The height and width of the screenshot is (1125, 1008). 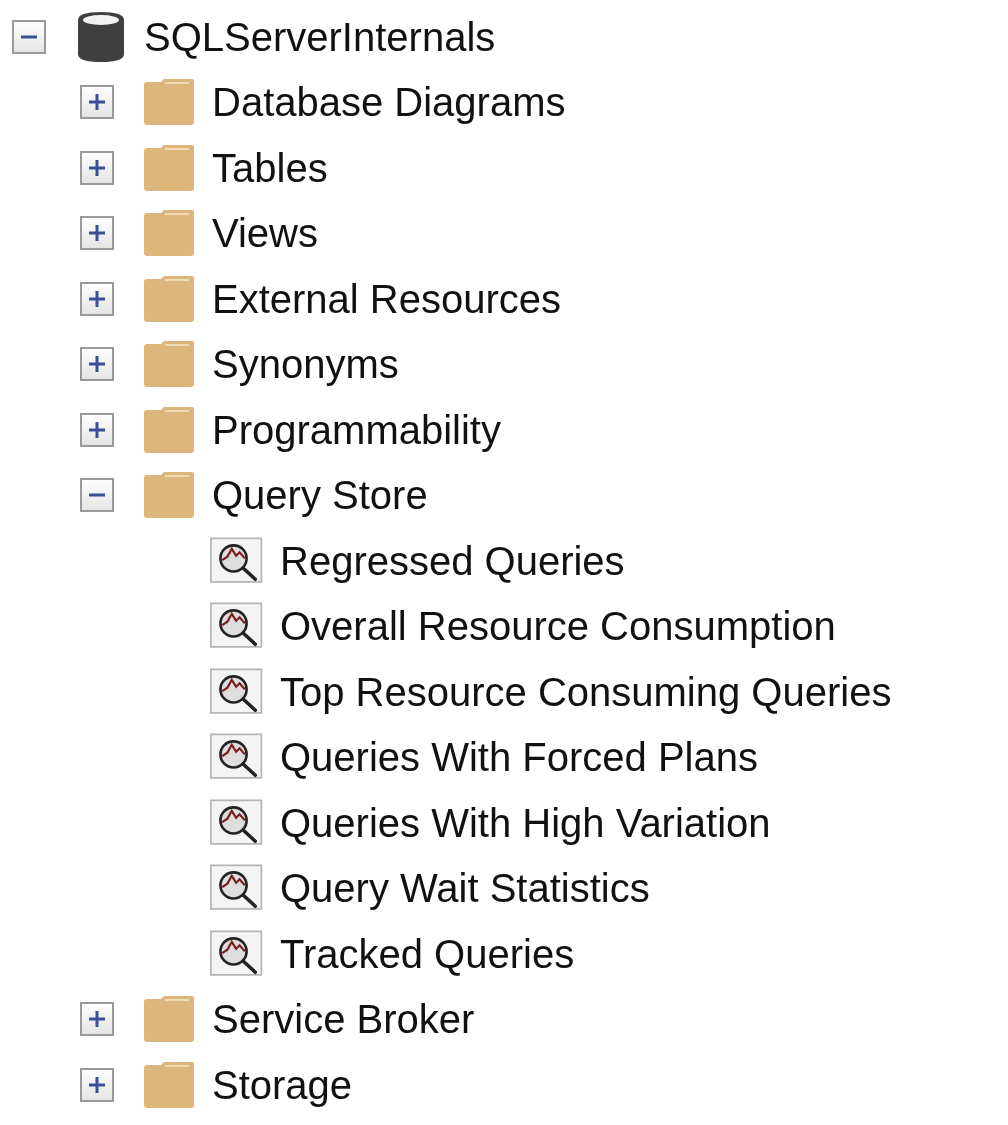 I want to click on tree-item-label: External Resources, so click(x=387, y=298).